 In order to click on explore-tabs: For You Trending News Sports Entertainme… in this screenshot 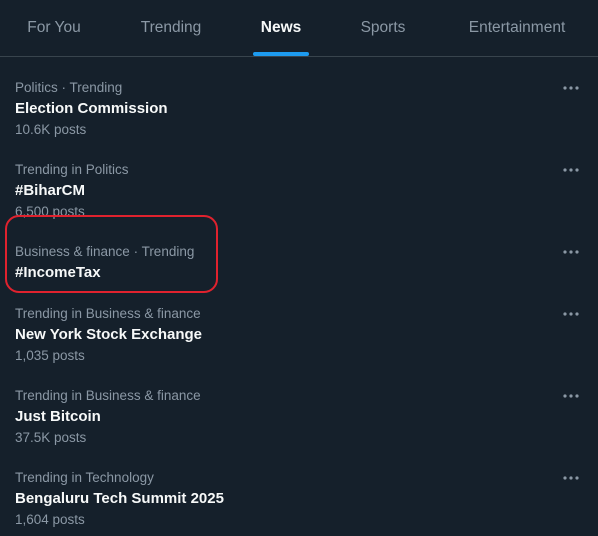, I will do `click(299, 28)`.